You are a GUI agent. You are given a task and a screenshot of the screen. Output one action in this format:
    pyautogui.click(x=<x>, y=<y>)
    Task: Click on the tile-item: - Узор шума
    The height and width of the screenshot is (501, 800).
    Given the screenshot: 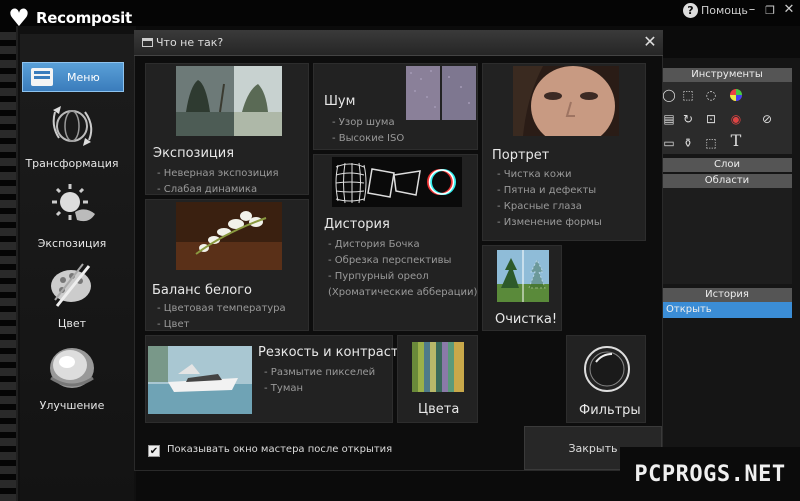 What is the action you would take?
    pyautogui.click(x=363, y=122)
    